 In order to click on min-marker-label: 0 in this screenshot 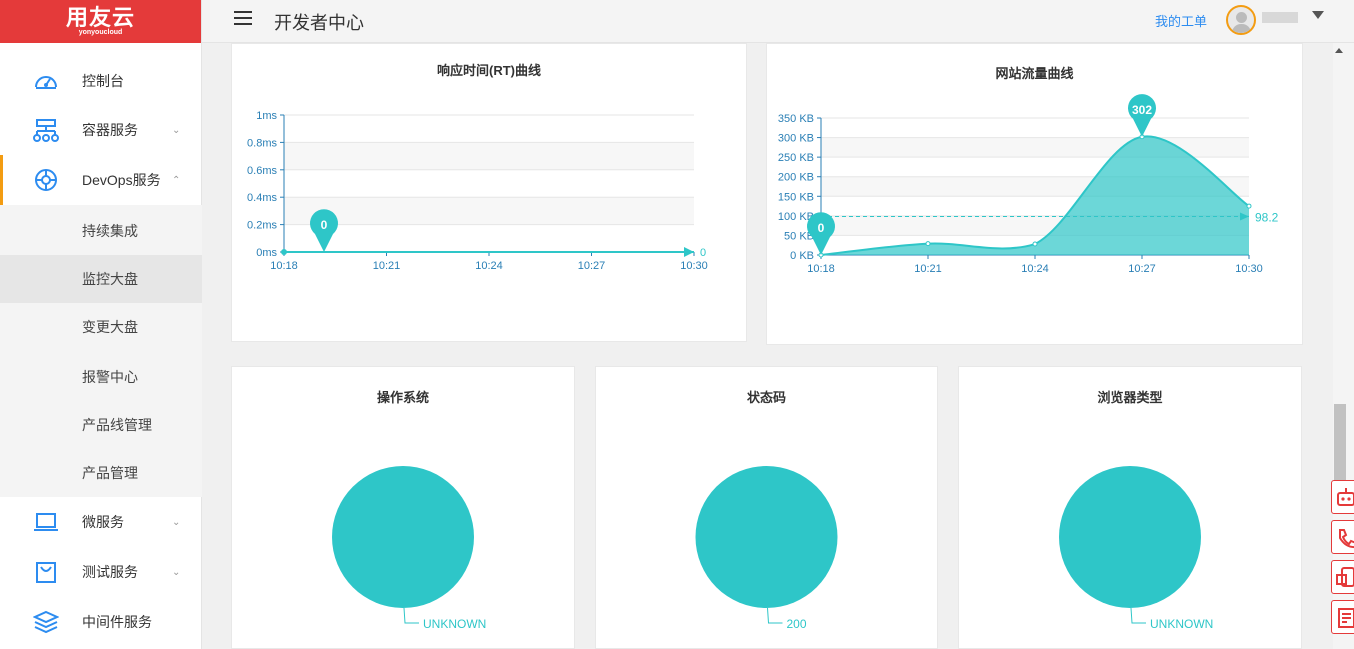, I will do `click(821, 228)`.